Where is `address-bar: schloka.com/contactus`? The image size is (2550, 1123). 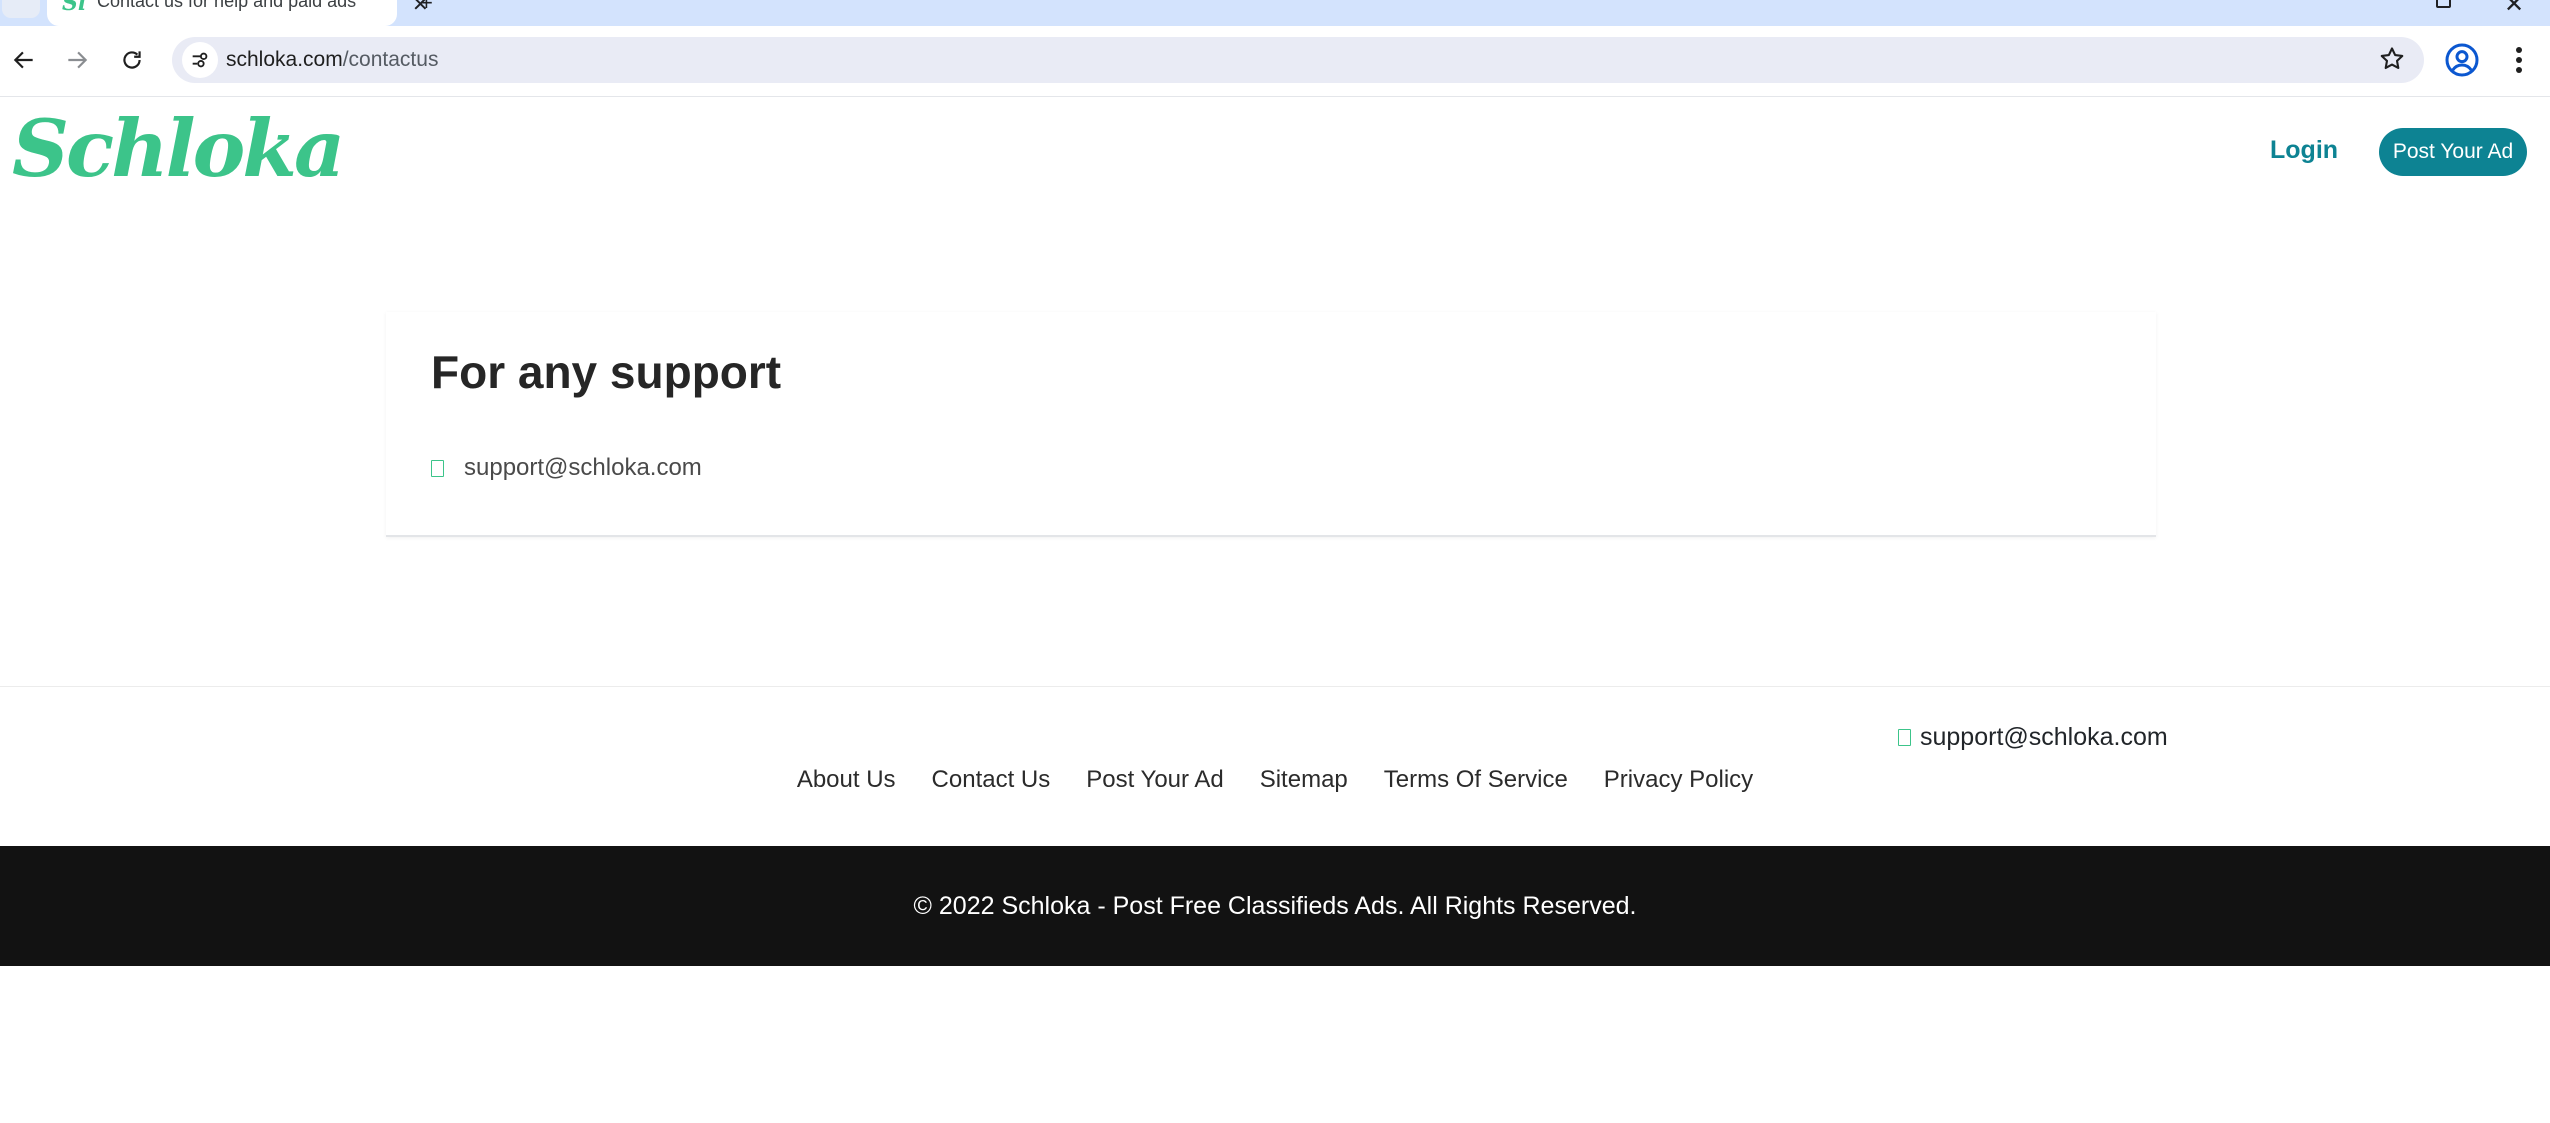
address-bar: schloka.com/contactus is located at coordinates (1298, 60).